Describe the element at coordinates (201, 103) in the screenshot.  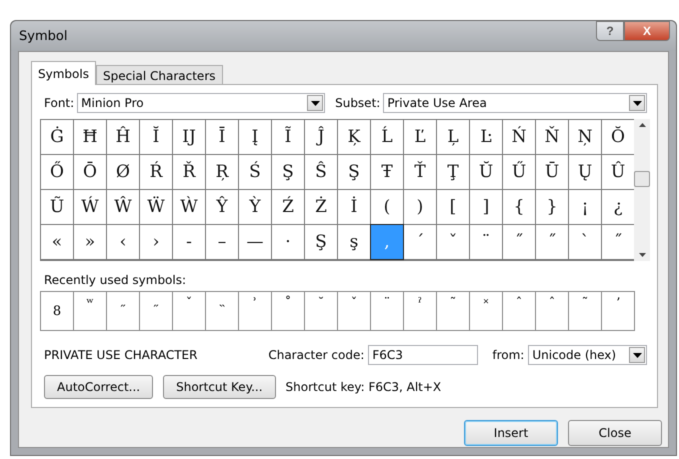
I see `font-dropdown: Minion Pro` at that location.